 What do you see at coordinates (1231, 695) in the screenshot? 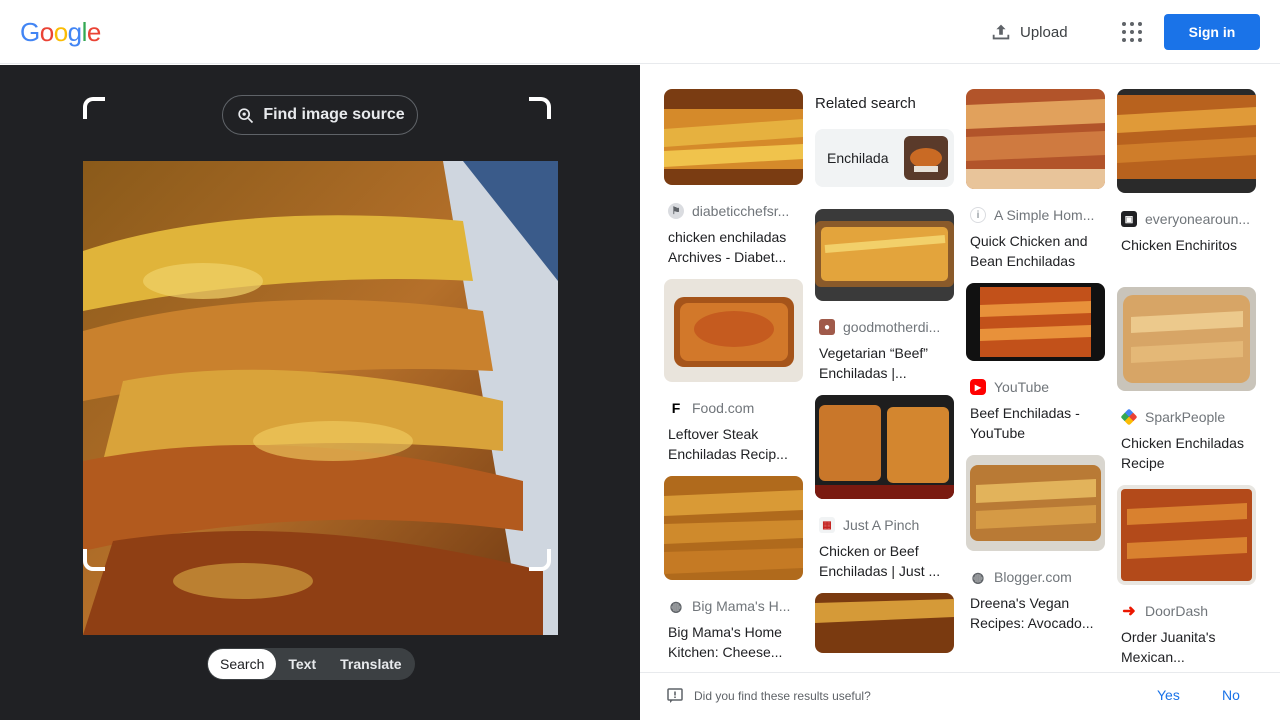
I see `feedback-no-button: No` at bounding box center [1231, 695].